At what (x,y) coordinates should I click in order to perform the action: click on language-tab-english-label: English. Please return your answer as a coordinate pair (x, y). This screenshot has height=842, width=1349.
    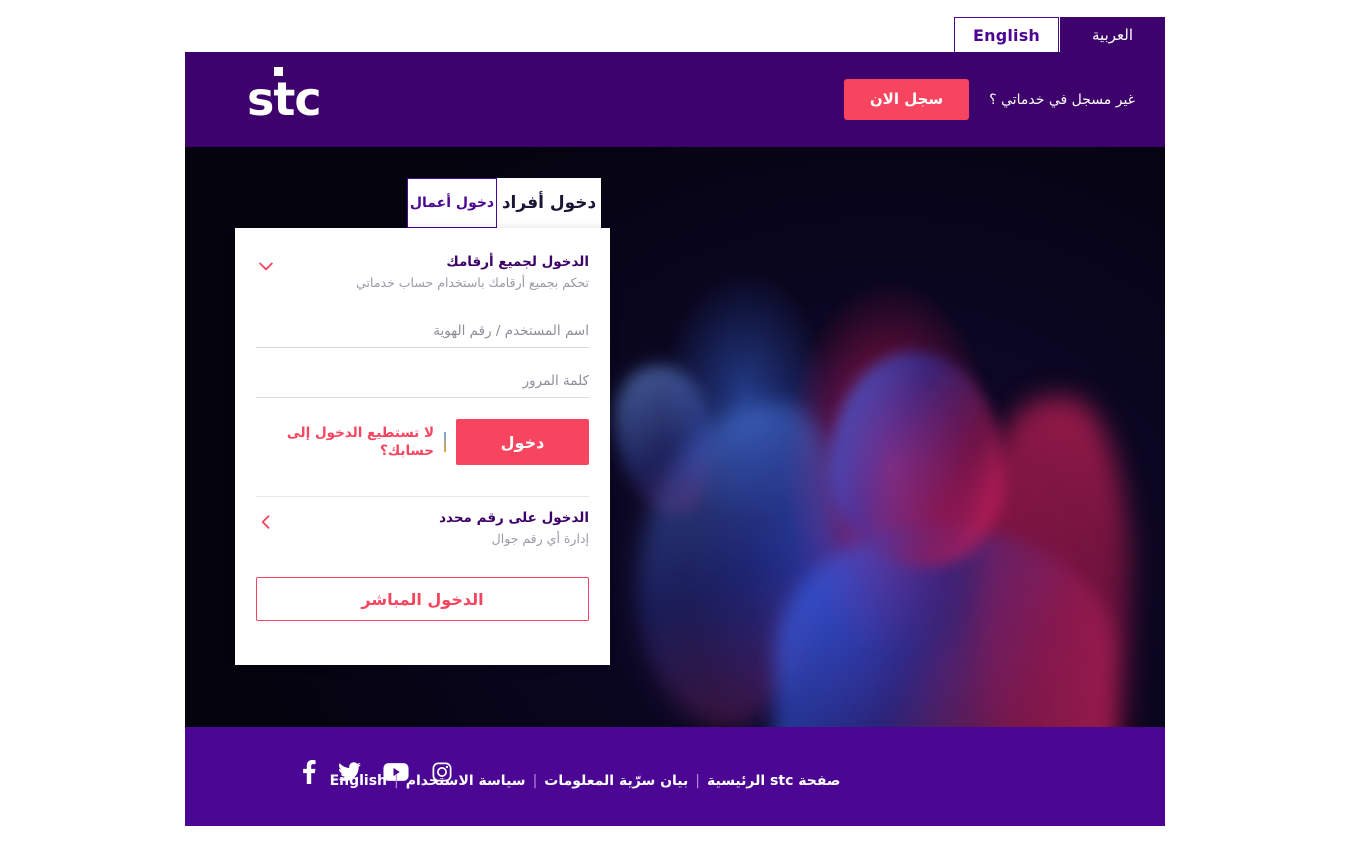
    Looking at the image, I should click on (1006, 35).